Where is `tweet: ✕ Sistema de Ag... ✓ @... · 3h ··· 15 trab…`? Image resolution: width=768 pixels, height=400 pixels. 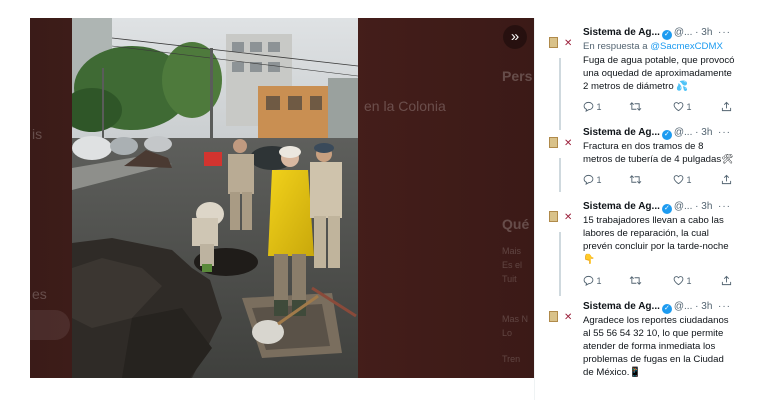
tweet: ✕ Sistema de Ag... ✓ @... · 3h ··· 15 trab… is located at coordinates (638, 245).